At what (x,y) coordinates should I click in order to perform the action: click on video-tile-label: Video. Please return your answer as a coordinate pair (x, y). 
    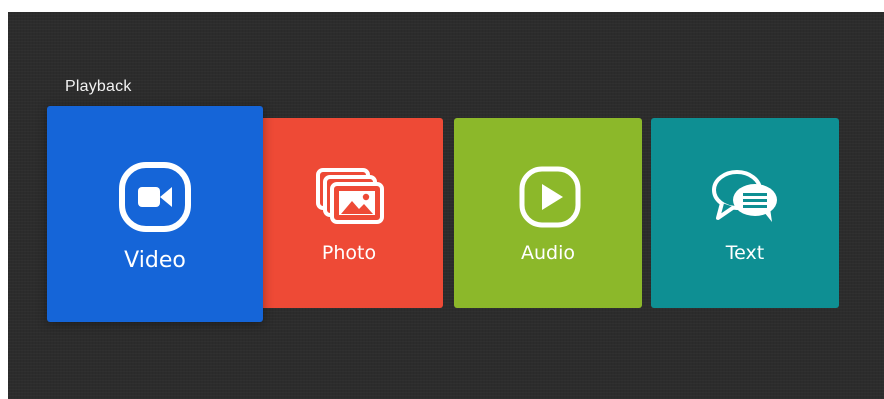
    Looking at the image, I should click on (155, 260).